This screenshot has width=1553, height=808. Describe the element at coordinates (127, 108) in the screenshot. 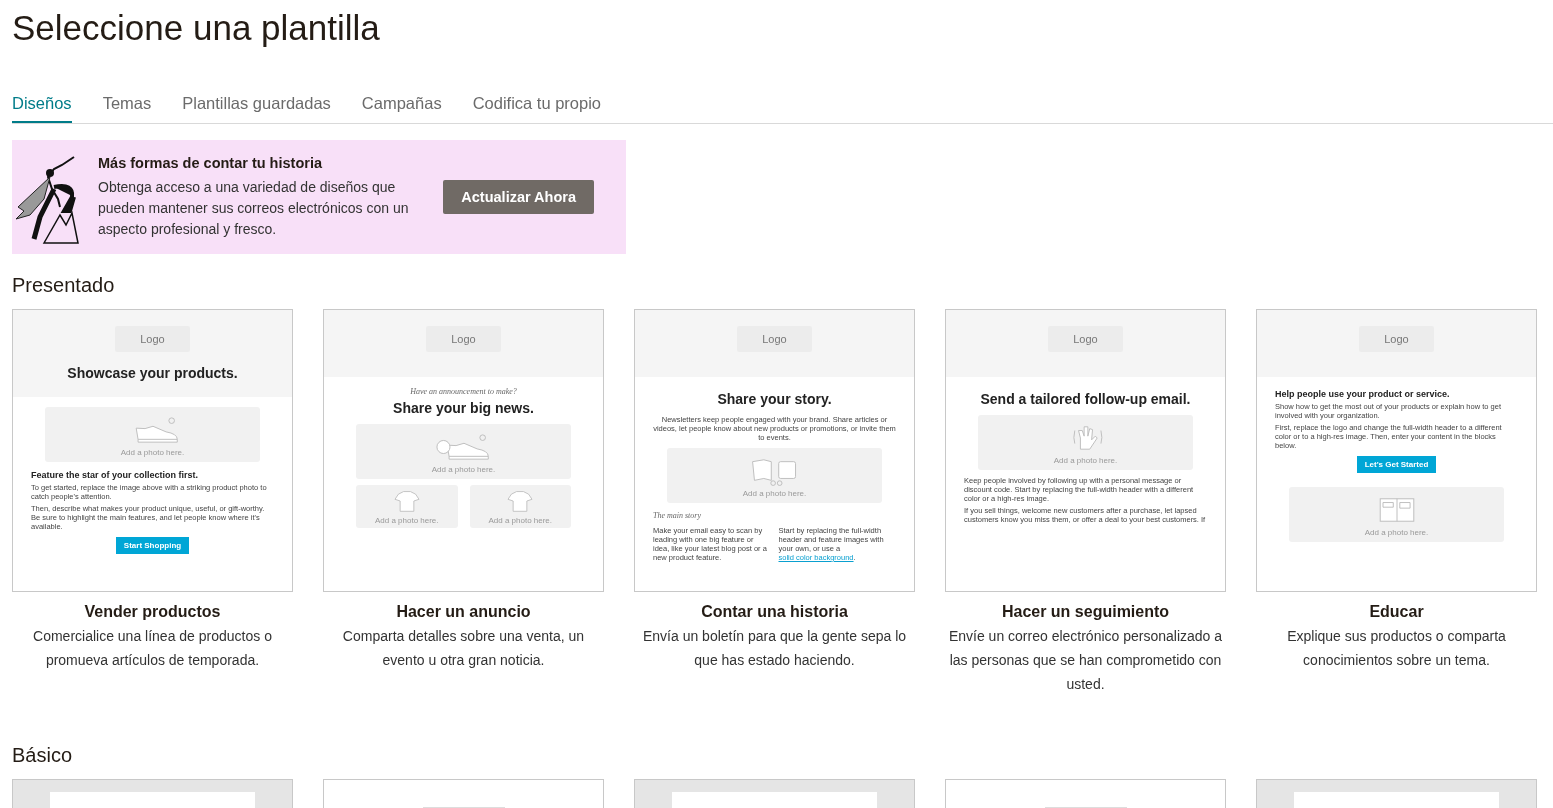

I see `tab: Temas` at that location.